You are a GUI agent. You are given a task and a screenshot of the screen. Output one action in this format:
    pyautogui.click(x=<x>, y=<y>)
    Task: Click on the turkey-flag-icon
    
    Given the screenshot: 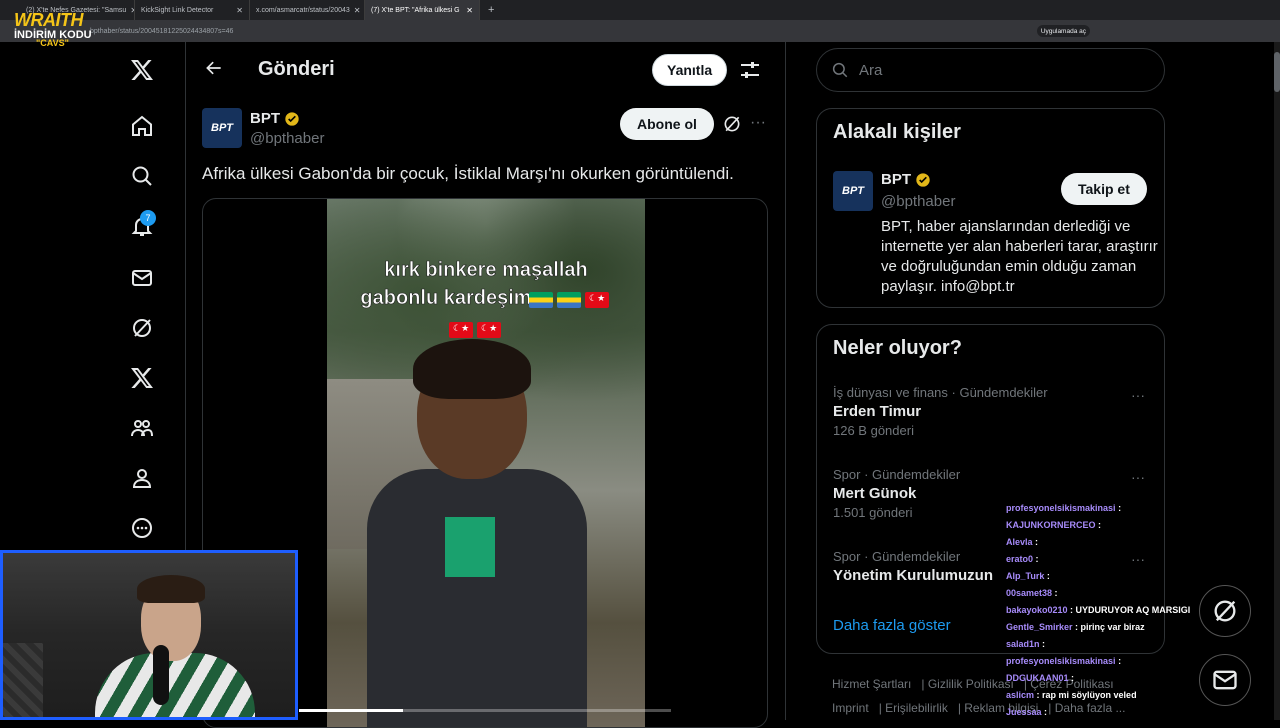 What is the action you would take?
    pyautogui.click(x=489, y=329)
    